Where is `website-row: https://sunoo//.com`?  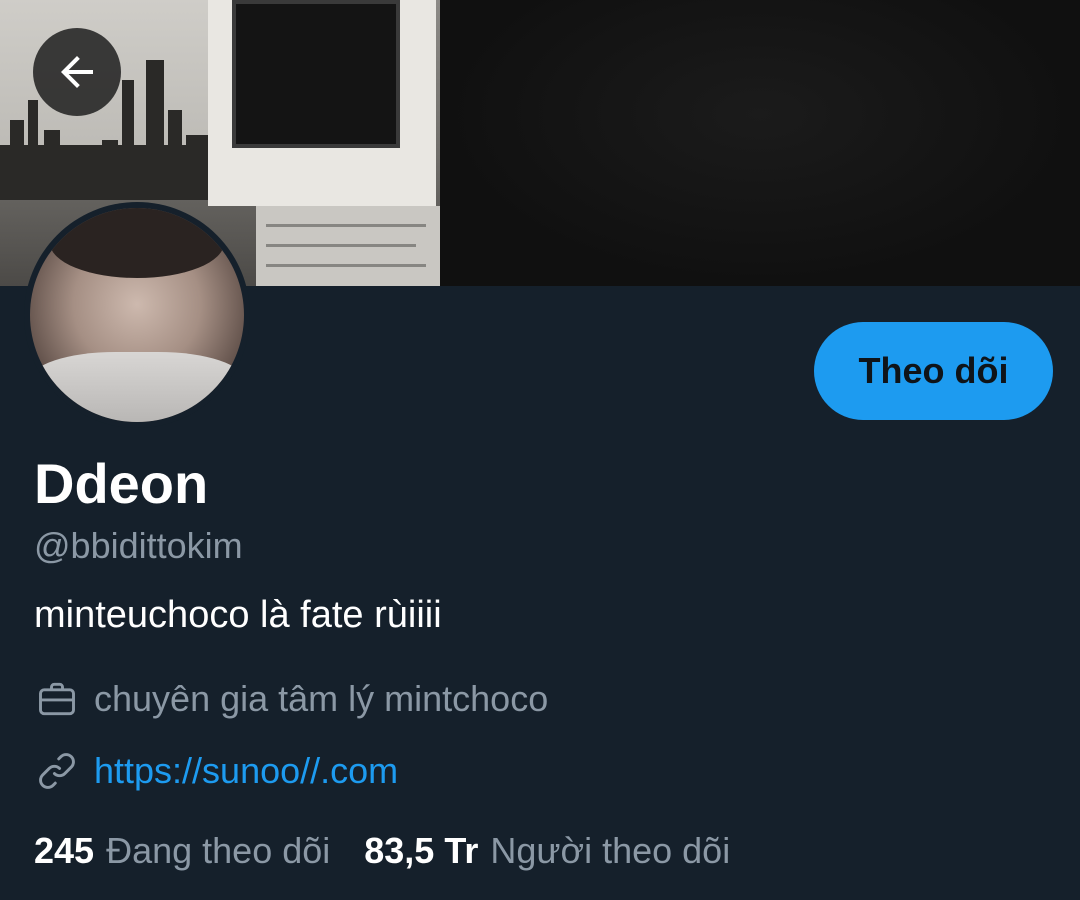 website-row: https://sunoo//.com is located at coordinates (216, 771).